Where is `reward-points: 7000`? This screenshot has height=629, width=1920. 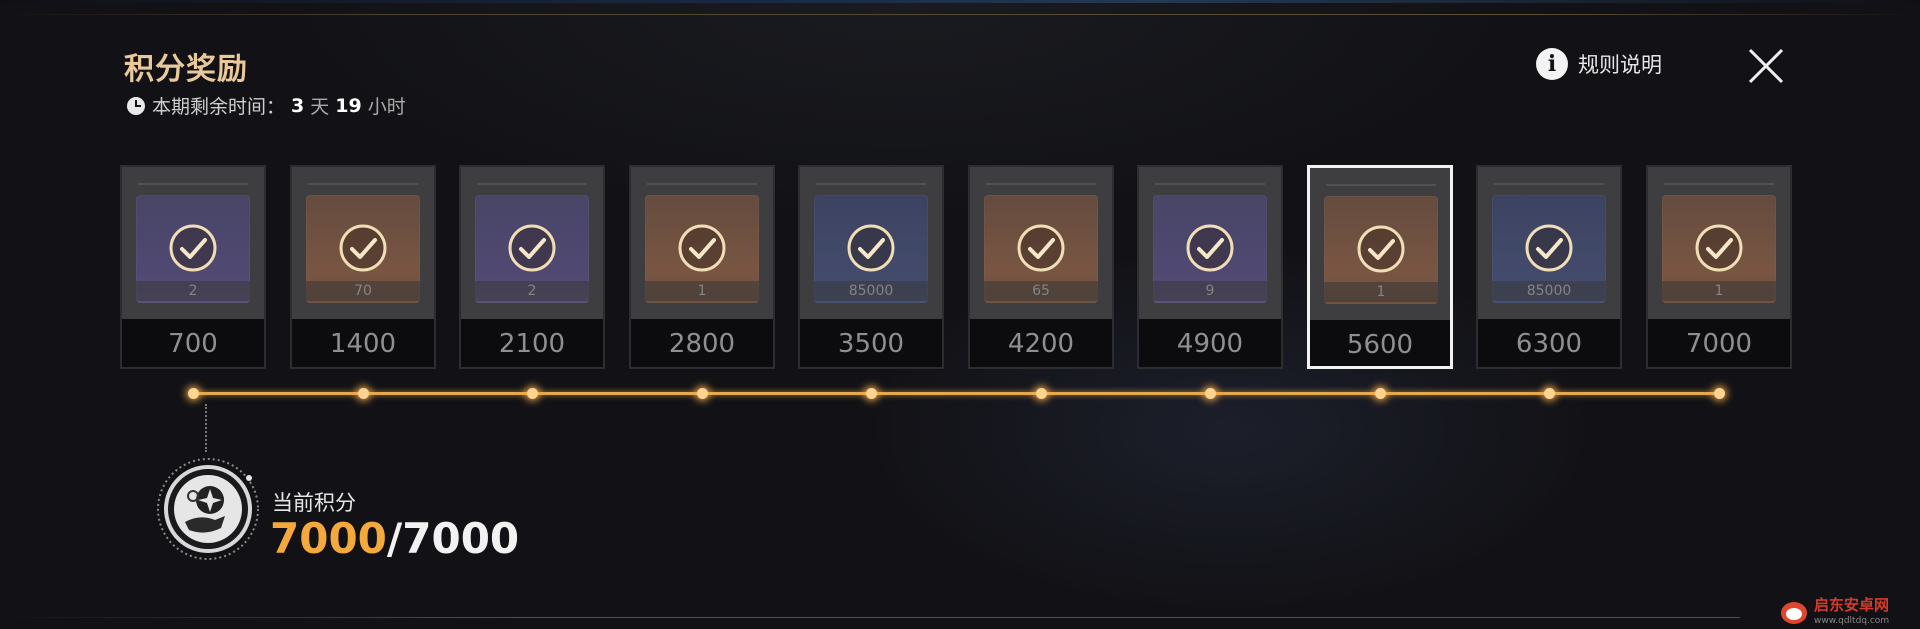
reward-points: 7000 is located at coordinates (1719, 343).